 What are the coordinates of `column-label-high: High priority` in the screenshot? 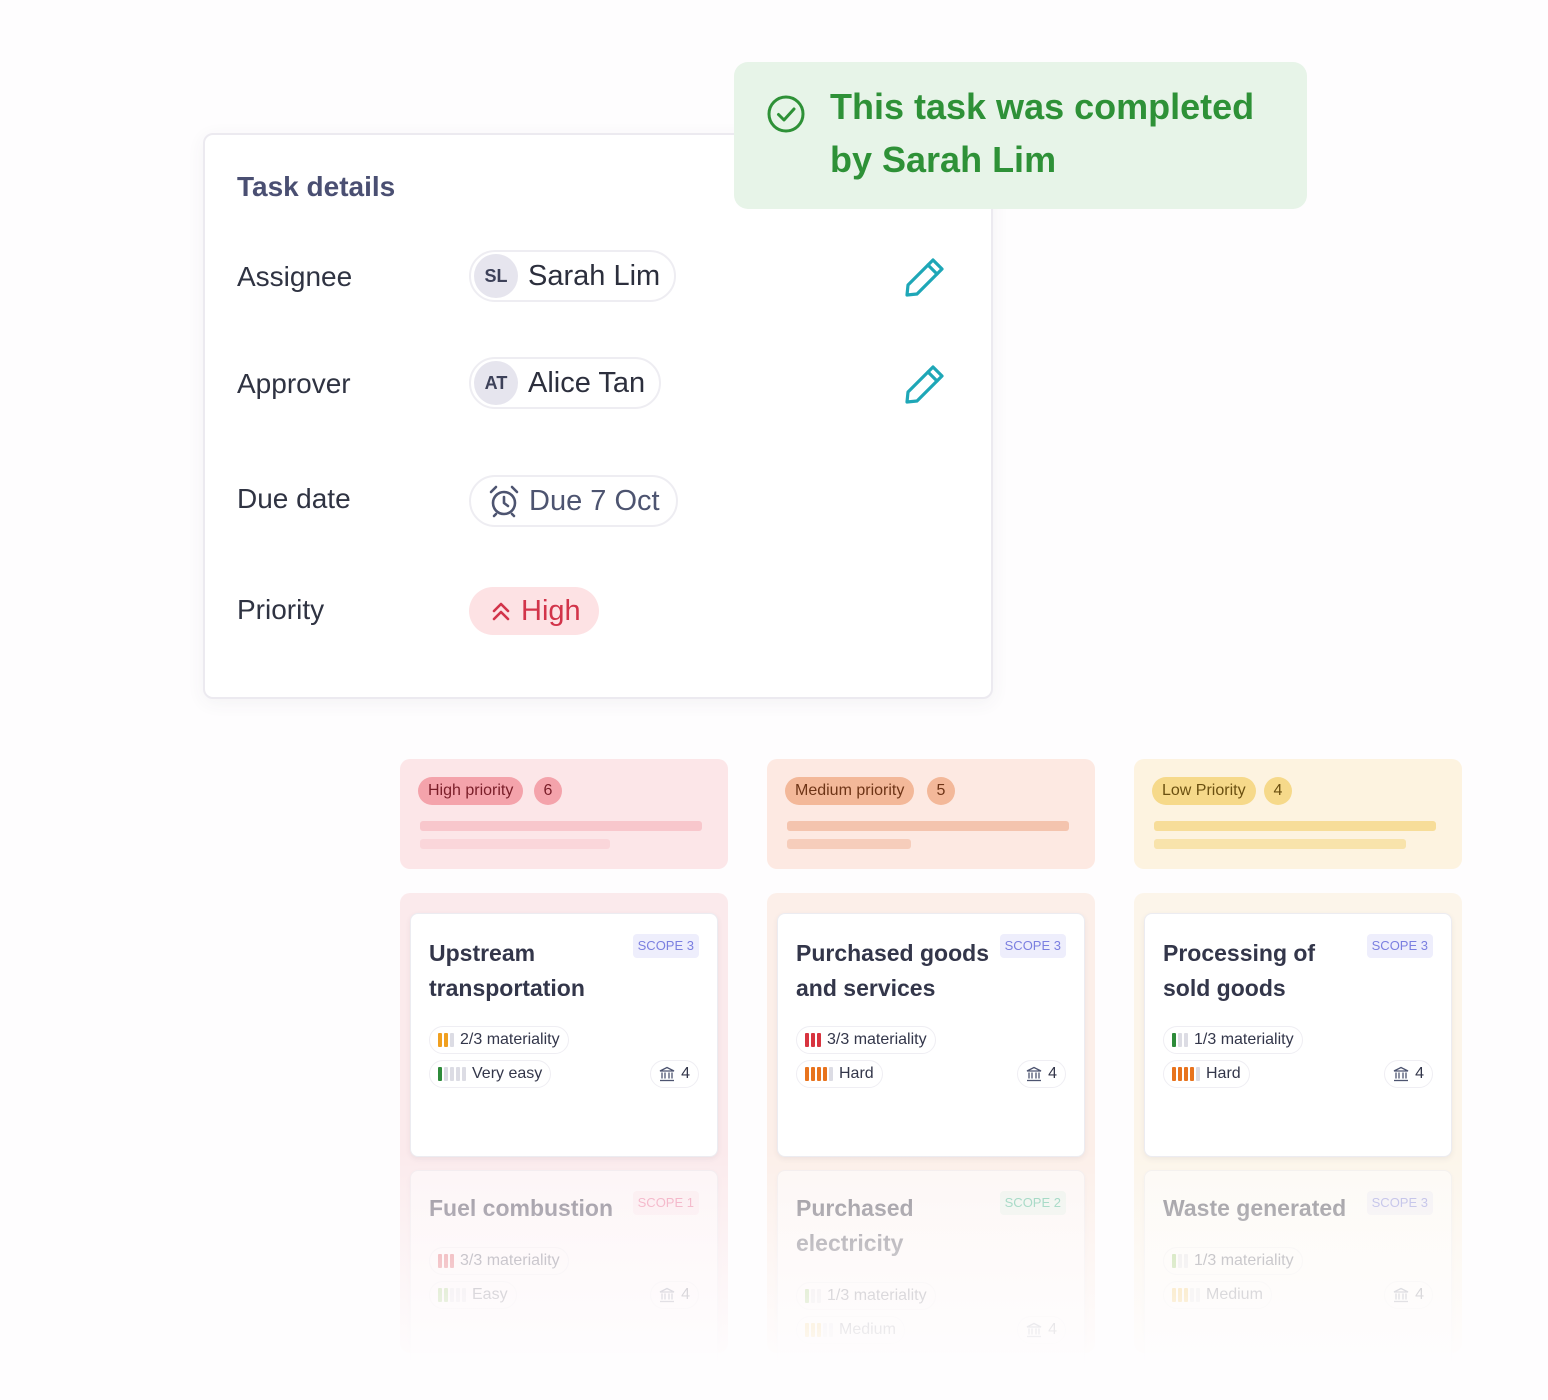 It's located at (471, 791).